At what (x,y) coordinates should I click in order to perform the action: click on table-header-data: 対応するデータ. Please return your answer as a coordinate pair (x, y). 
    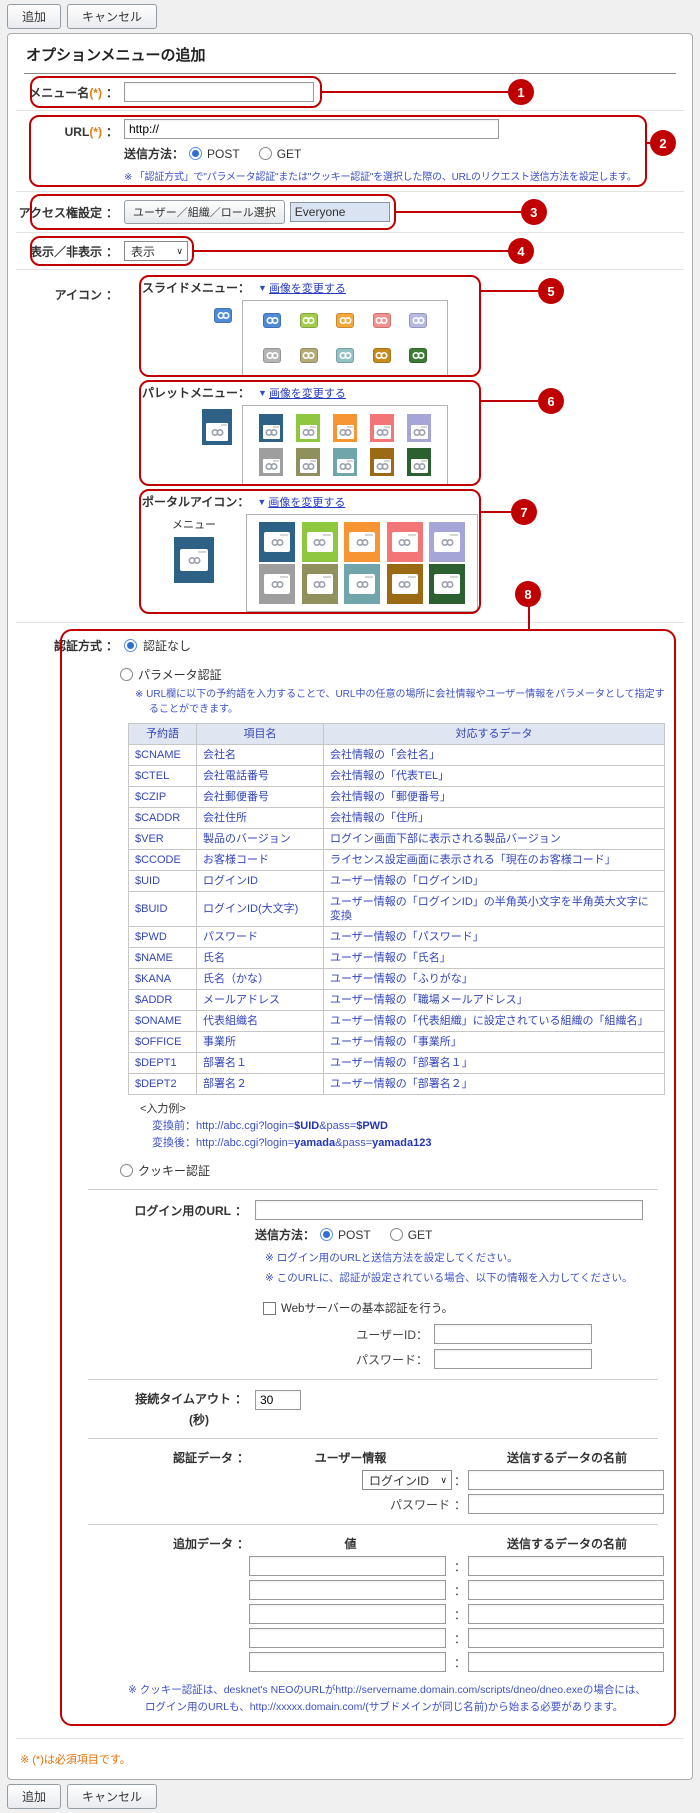
    Looking at the image, I should click on (494, 734).